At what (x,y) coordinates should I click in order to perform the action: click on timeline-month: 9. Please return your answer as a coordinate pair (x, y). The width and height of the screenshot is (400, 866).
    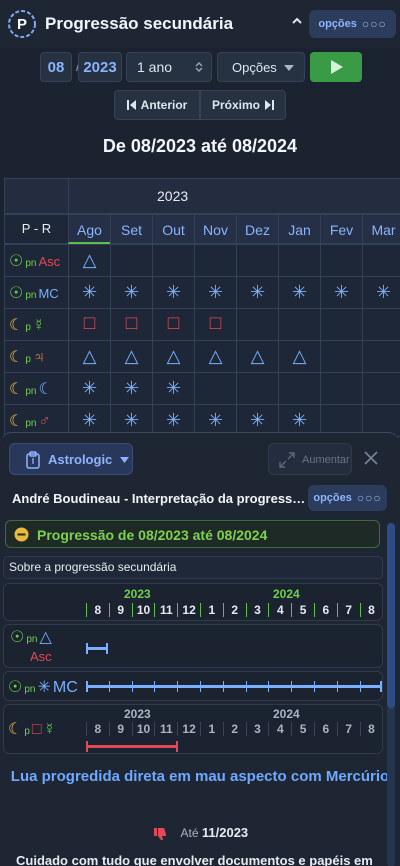
    Looking at the image, I should click on (120, 610).